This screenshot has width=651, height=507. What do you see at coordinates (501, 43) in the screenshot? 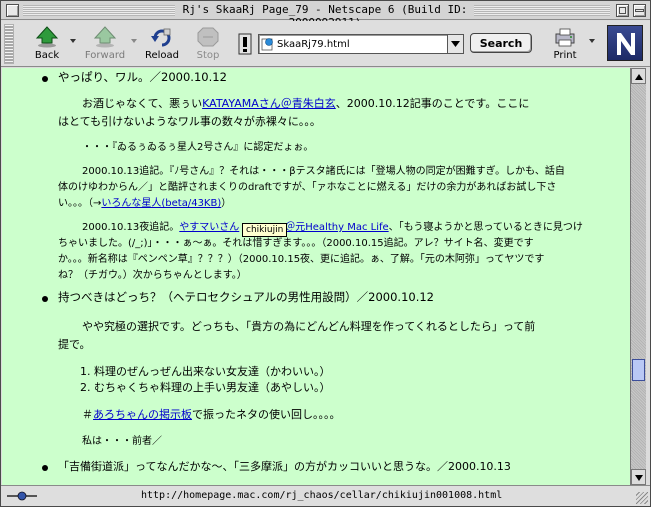
I see `search-button: Search` at bounding box center [501, 43].